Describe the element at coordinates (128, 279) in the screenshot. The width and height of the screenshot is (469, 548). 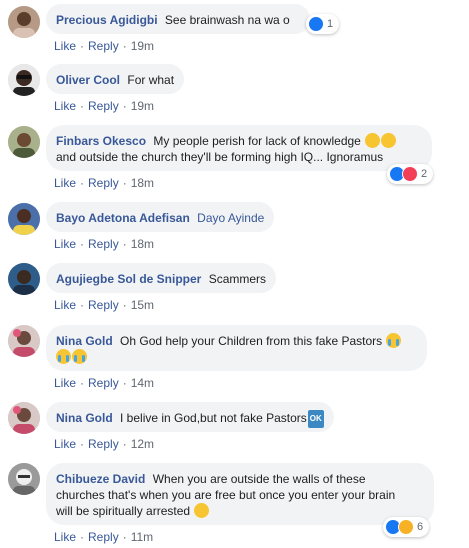
I see `comment-author: Agujiegbe Sol de Snipper` at that location.